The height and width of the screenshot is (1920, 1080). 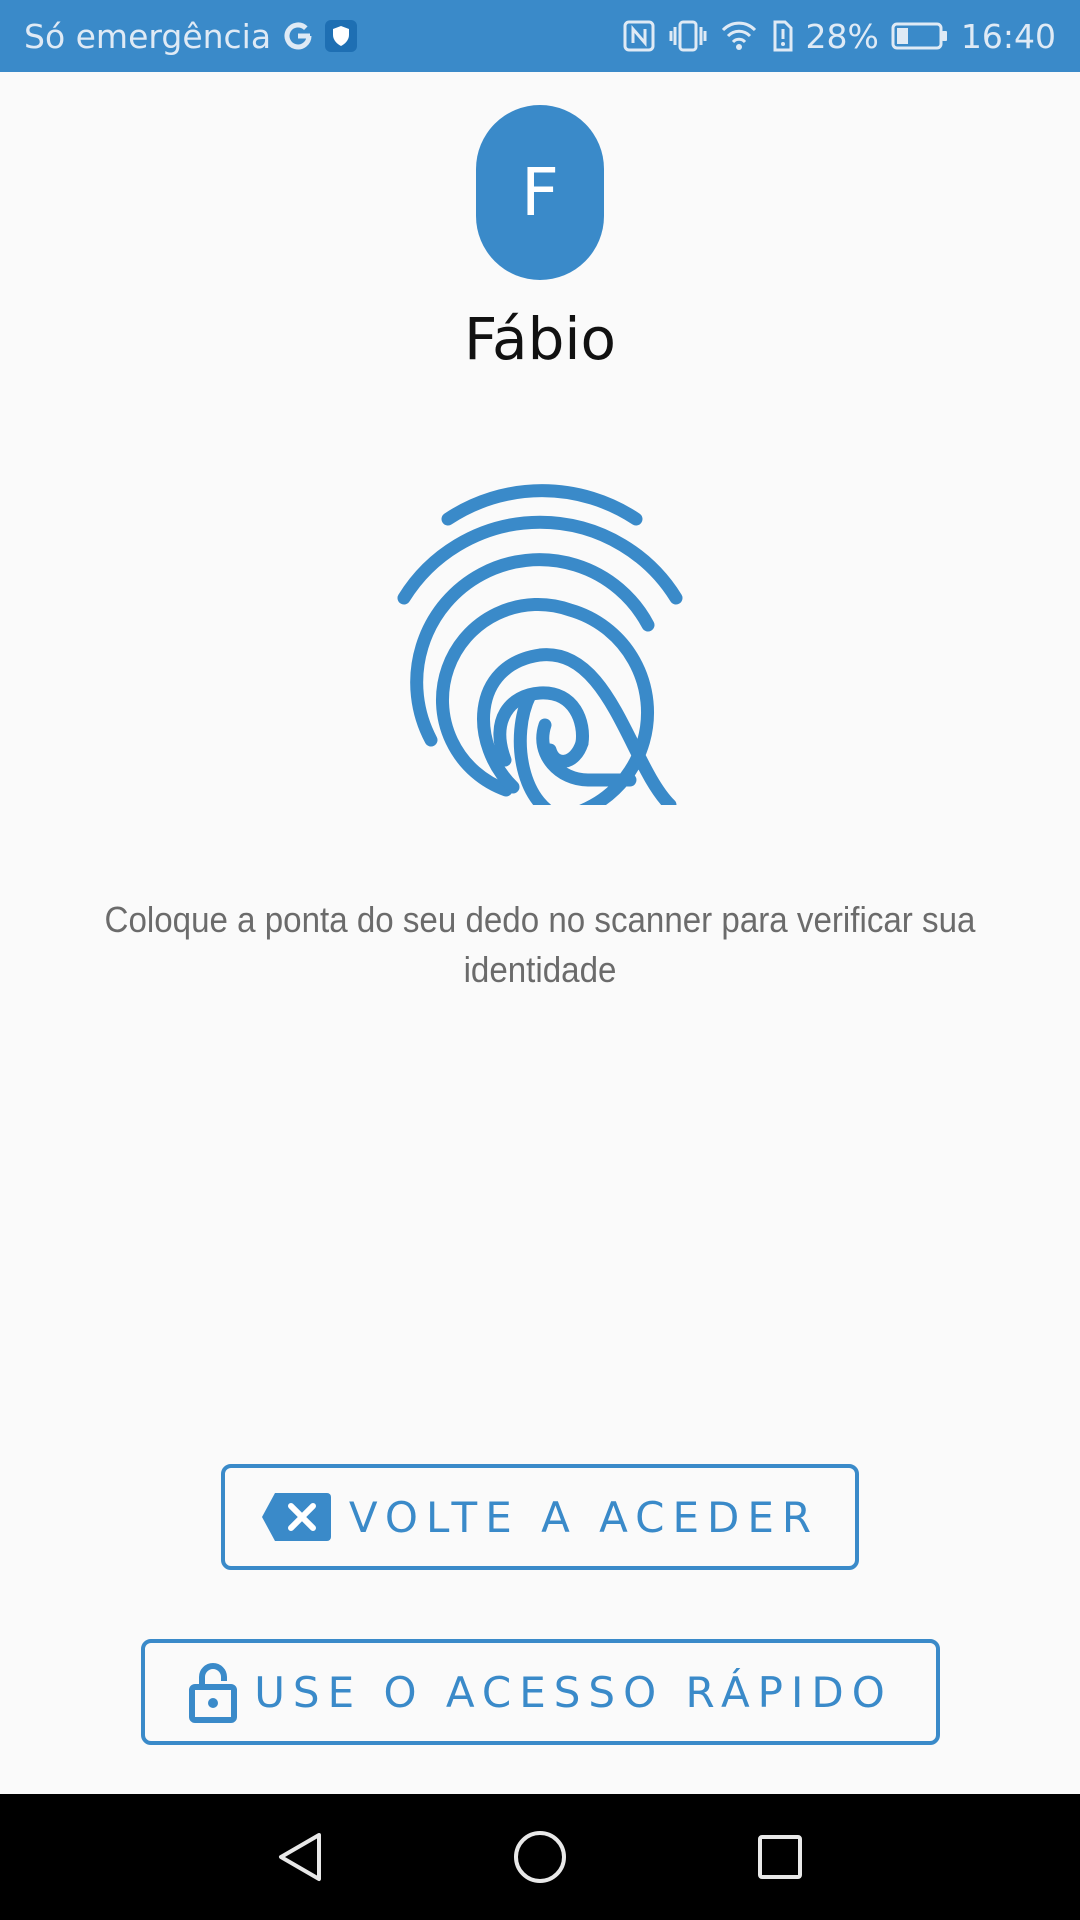 I want to click on navigation-bar, so click(x=540, y=1857).